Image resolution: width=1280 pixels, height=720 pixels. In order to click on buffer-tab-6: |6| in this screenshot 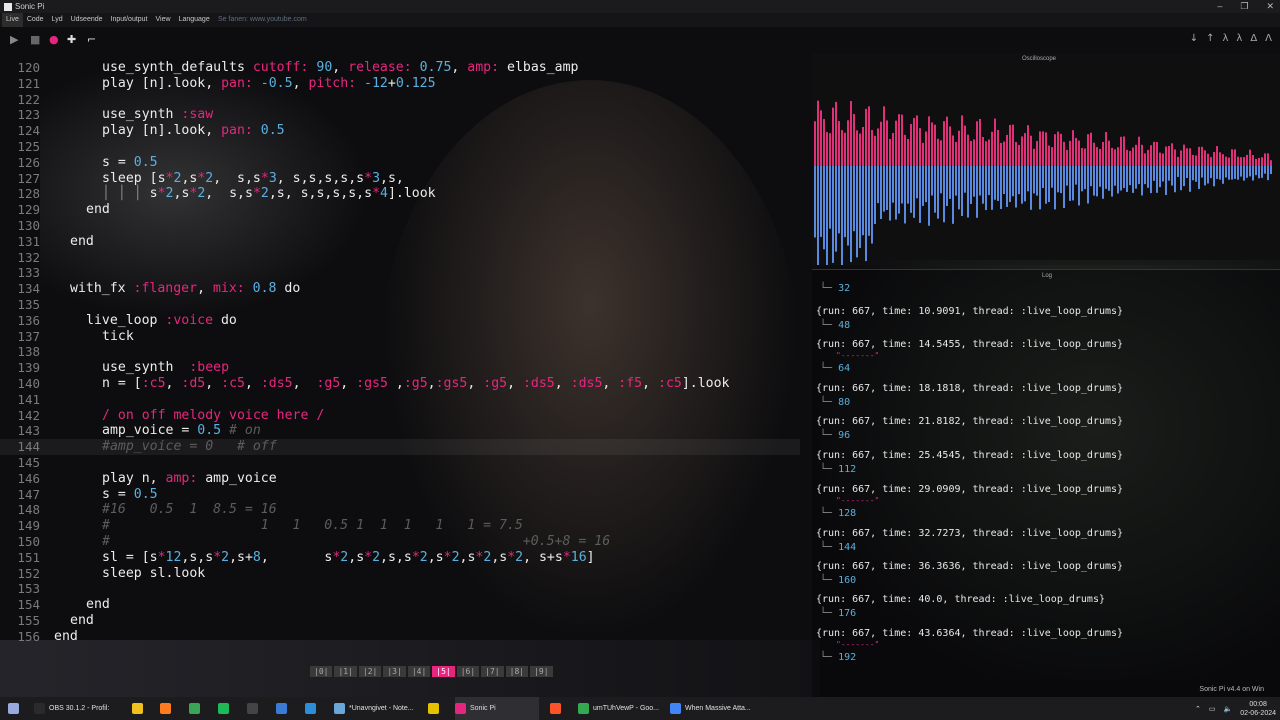, I will do `click(468, 671)`.